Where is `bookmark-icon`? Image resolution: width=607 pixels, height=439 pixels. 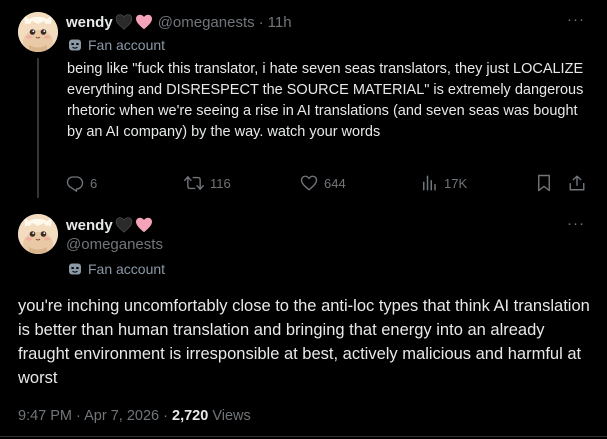 bookmark-icon is located at coordinates (544, 183).